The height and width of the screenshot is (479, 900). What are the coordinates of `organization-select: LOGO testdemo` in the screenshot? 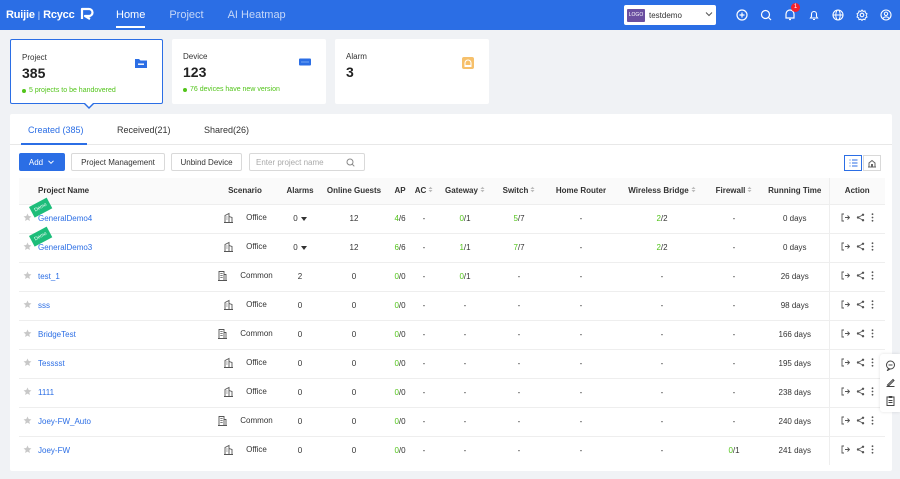 It's located at (670, 15).